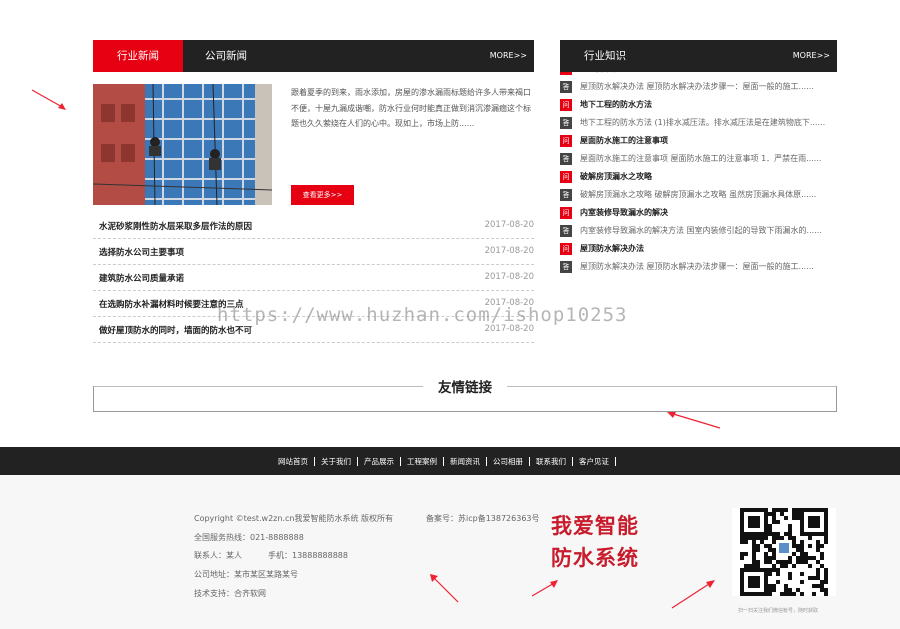 This screenshot has width=900, height=629. Describe the element at coordinates (313, 226) in the screenshot. I see `list-item: 水泥砂浆刚性防水层采取多层作法的原因 2017-08-20` at that location.